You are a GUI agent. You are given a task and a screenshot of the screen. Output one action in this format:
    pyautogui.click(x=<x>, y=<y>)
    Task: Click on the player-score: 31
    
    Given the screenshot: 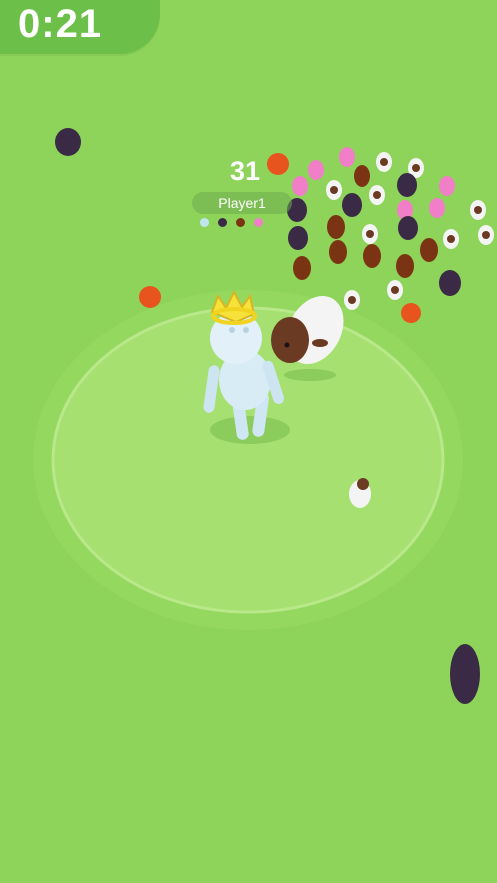 What is the action you would take?
    pyautogui.click(x=245, y=171)
    